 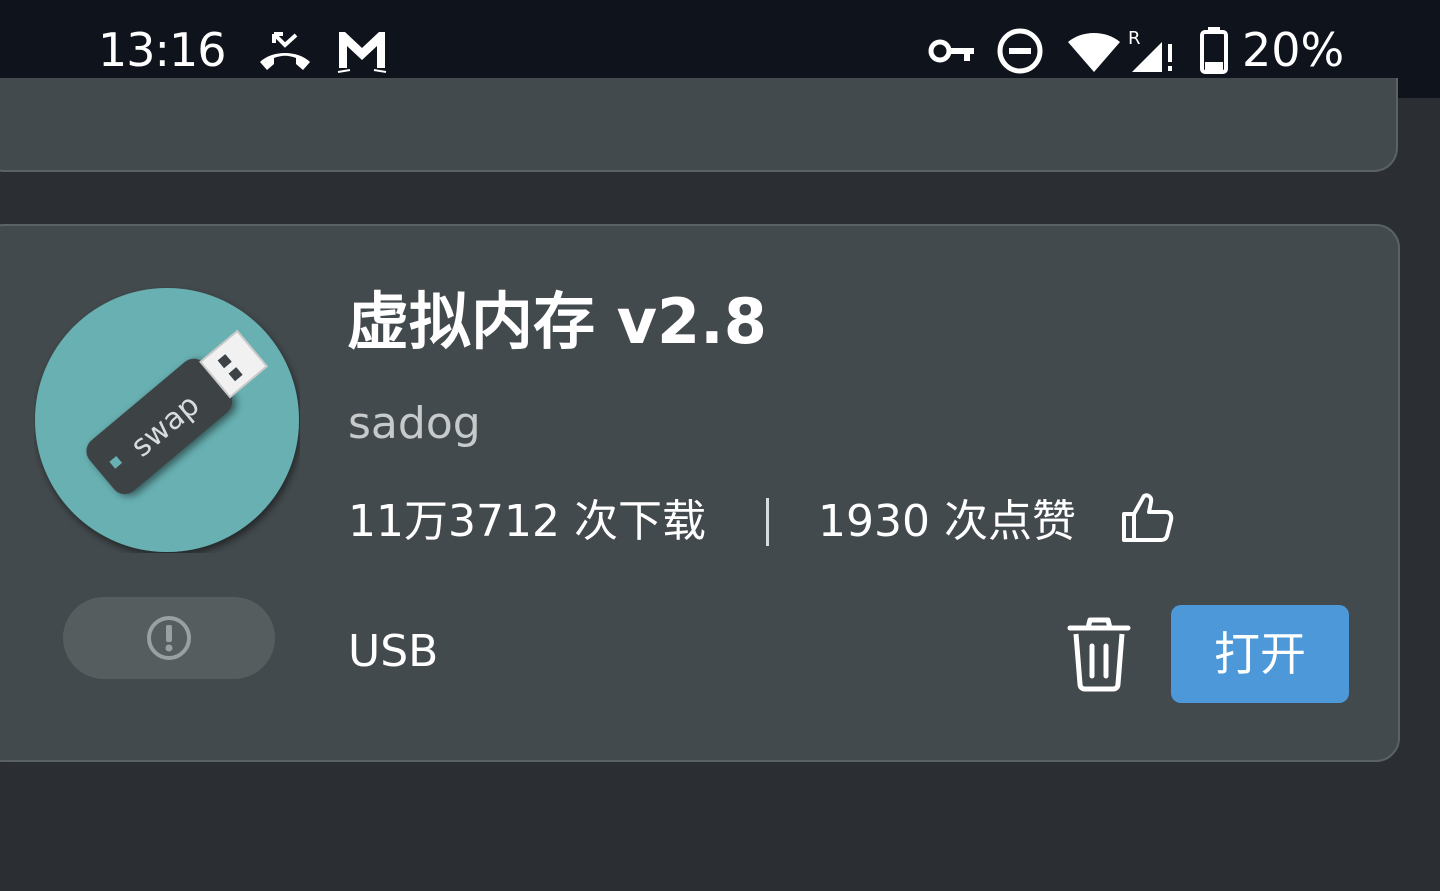 I want to click on download-count: 11万3712 次下载, so click(x=527, y=521).